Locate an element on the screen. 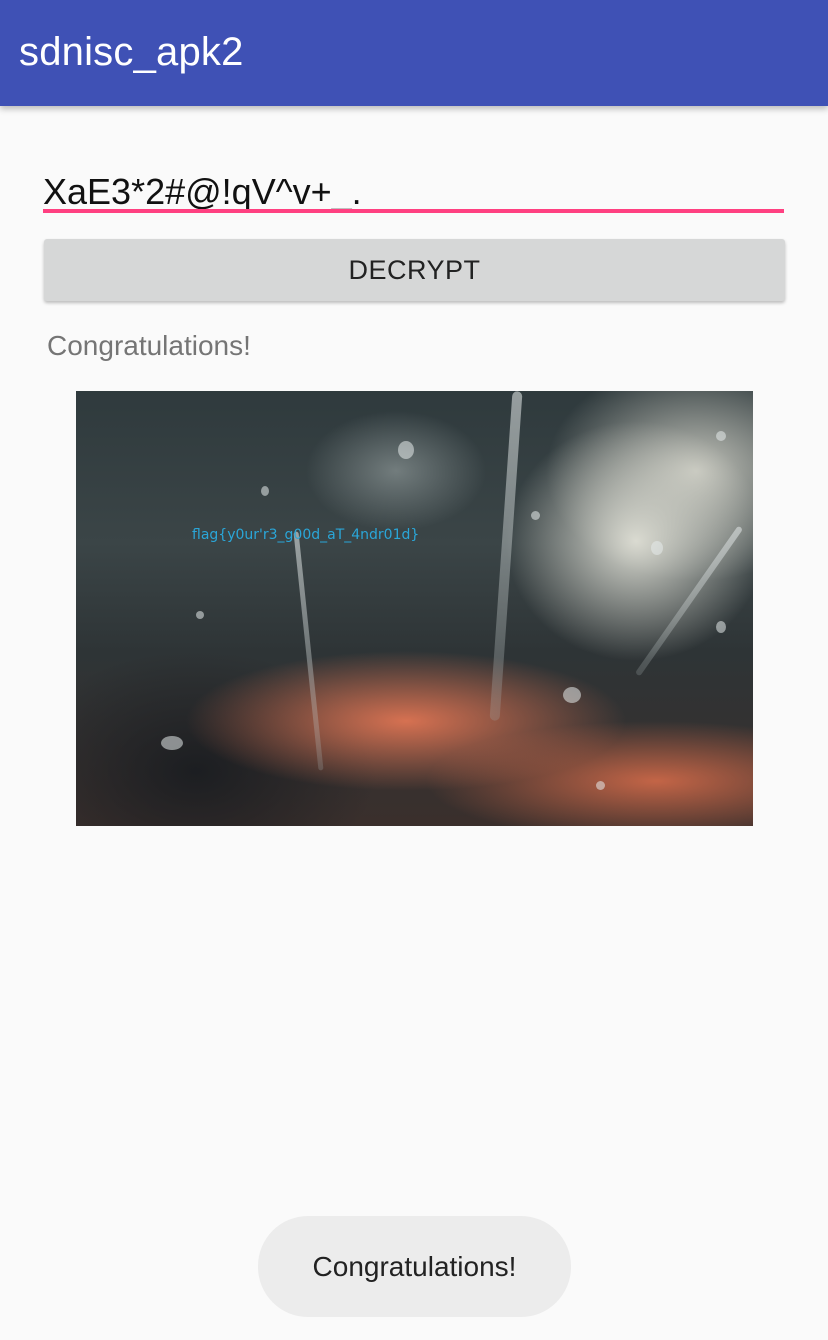 The height and width of the screenshot is (1340, 828). app-bar: sdnisc_apk2 is located at coordinates (414, 53).